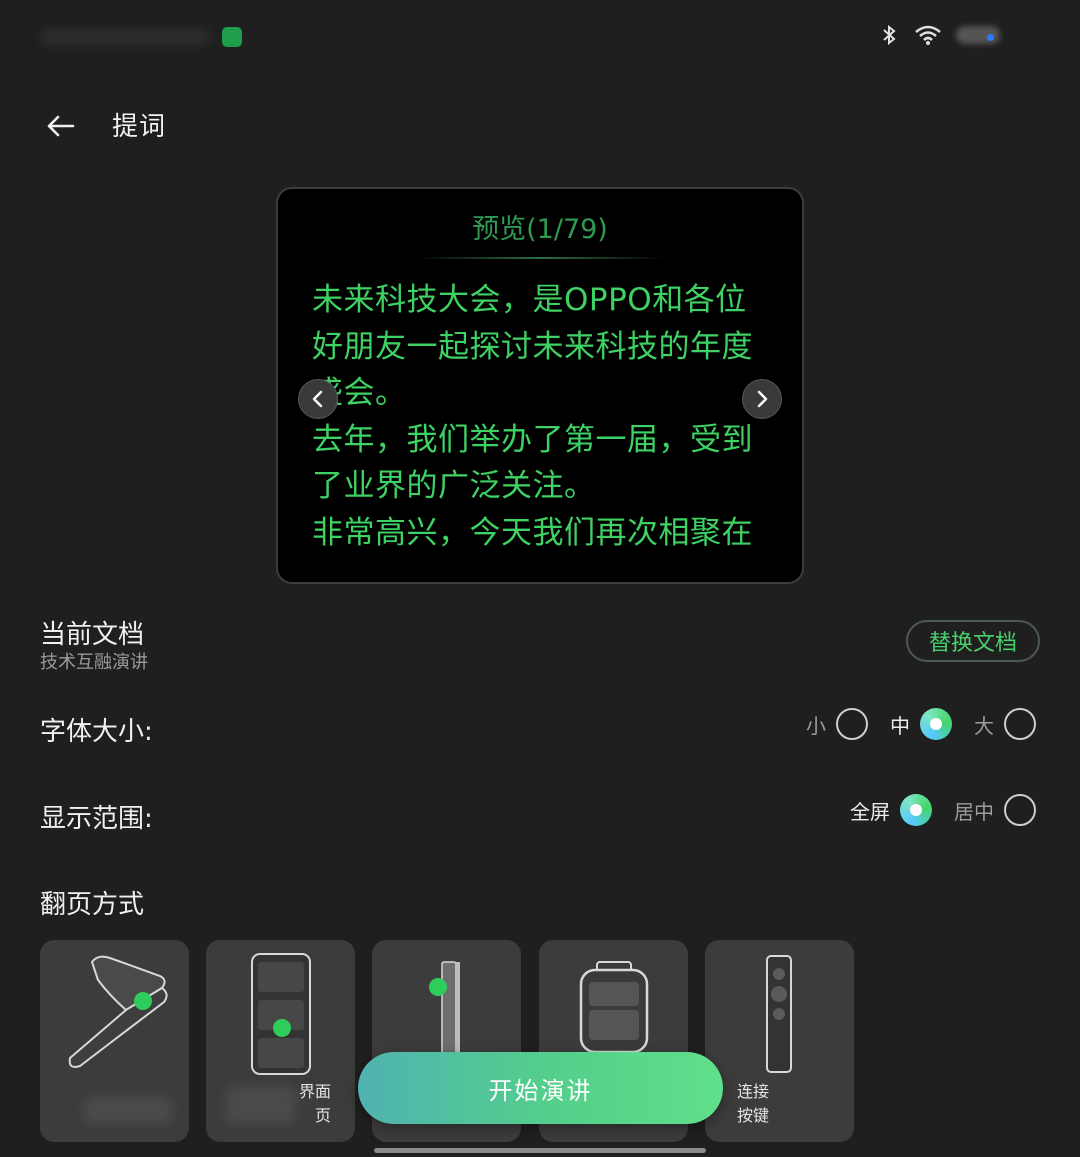 The height and width of the screenshot is (1157, 1080). Describe the element at coordinates (891, 810) in the screenshot. I see `display-range-fullscreen-option: 全屏` at that location.